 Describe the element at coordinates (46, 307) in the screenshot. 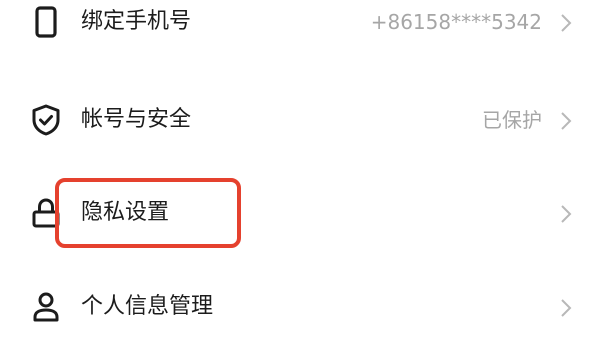

I see `person-icon` at that location.